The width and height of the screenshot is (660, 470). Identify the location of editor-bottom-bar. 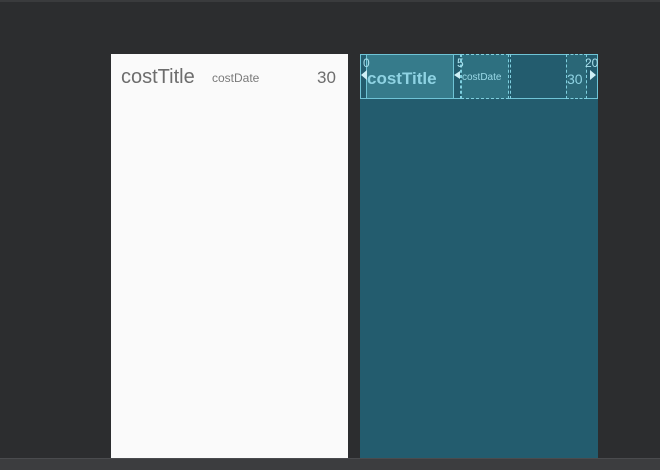
(330, 464).